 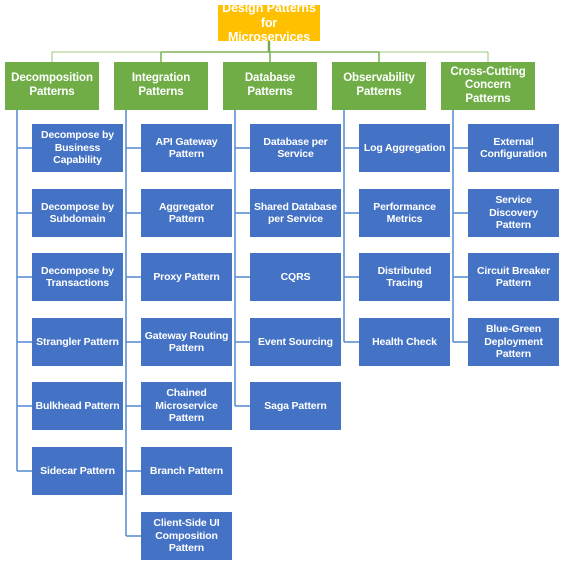 I want to click on leaf-health-check-label: Health Check, so click(x=404, y=341).